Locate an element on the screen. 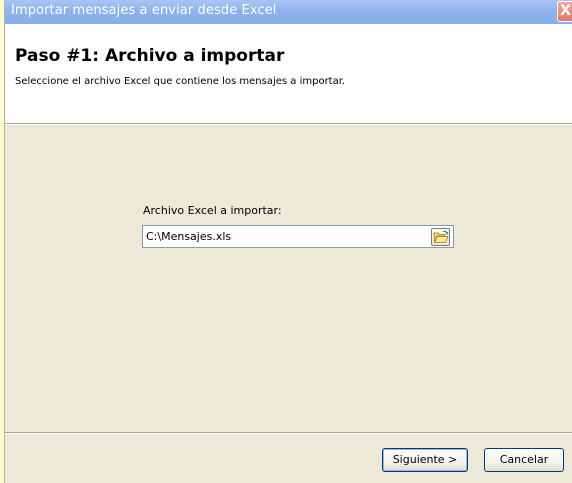 Image resolution: width=572 pixels, height=483 pixels. browse-button is located at coordinates (440, 237).